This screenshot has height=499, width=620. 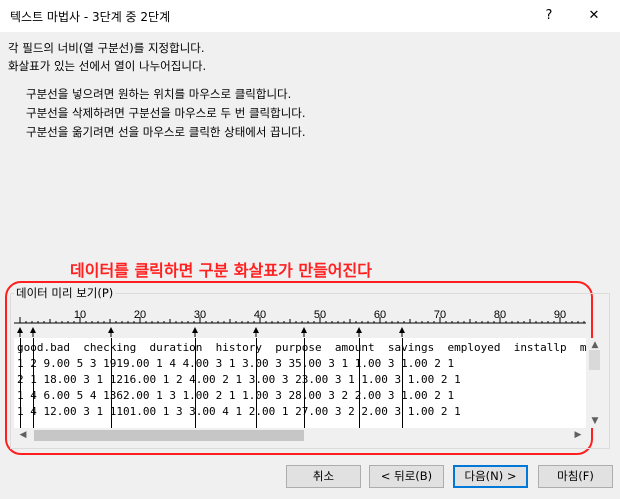 I want to click on column-ruler: 10 20 30 40 50 60 70 80 90, so click(x=300, y=323).